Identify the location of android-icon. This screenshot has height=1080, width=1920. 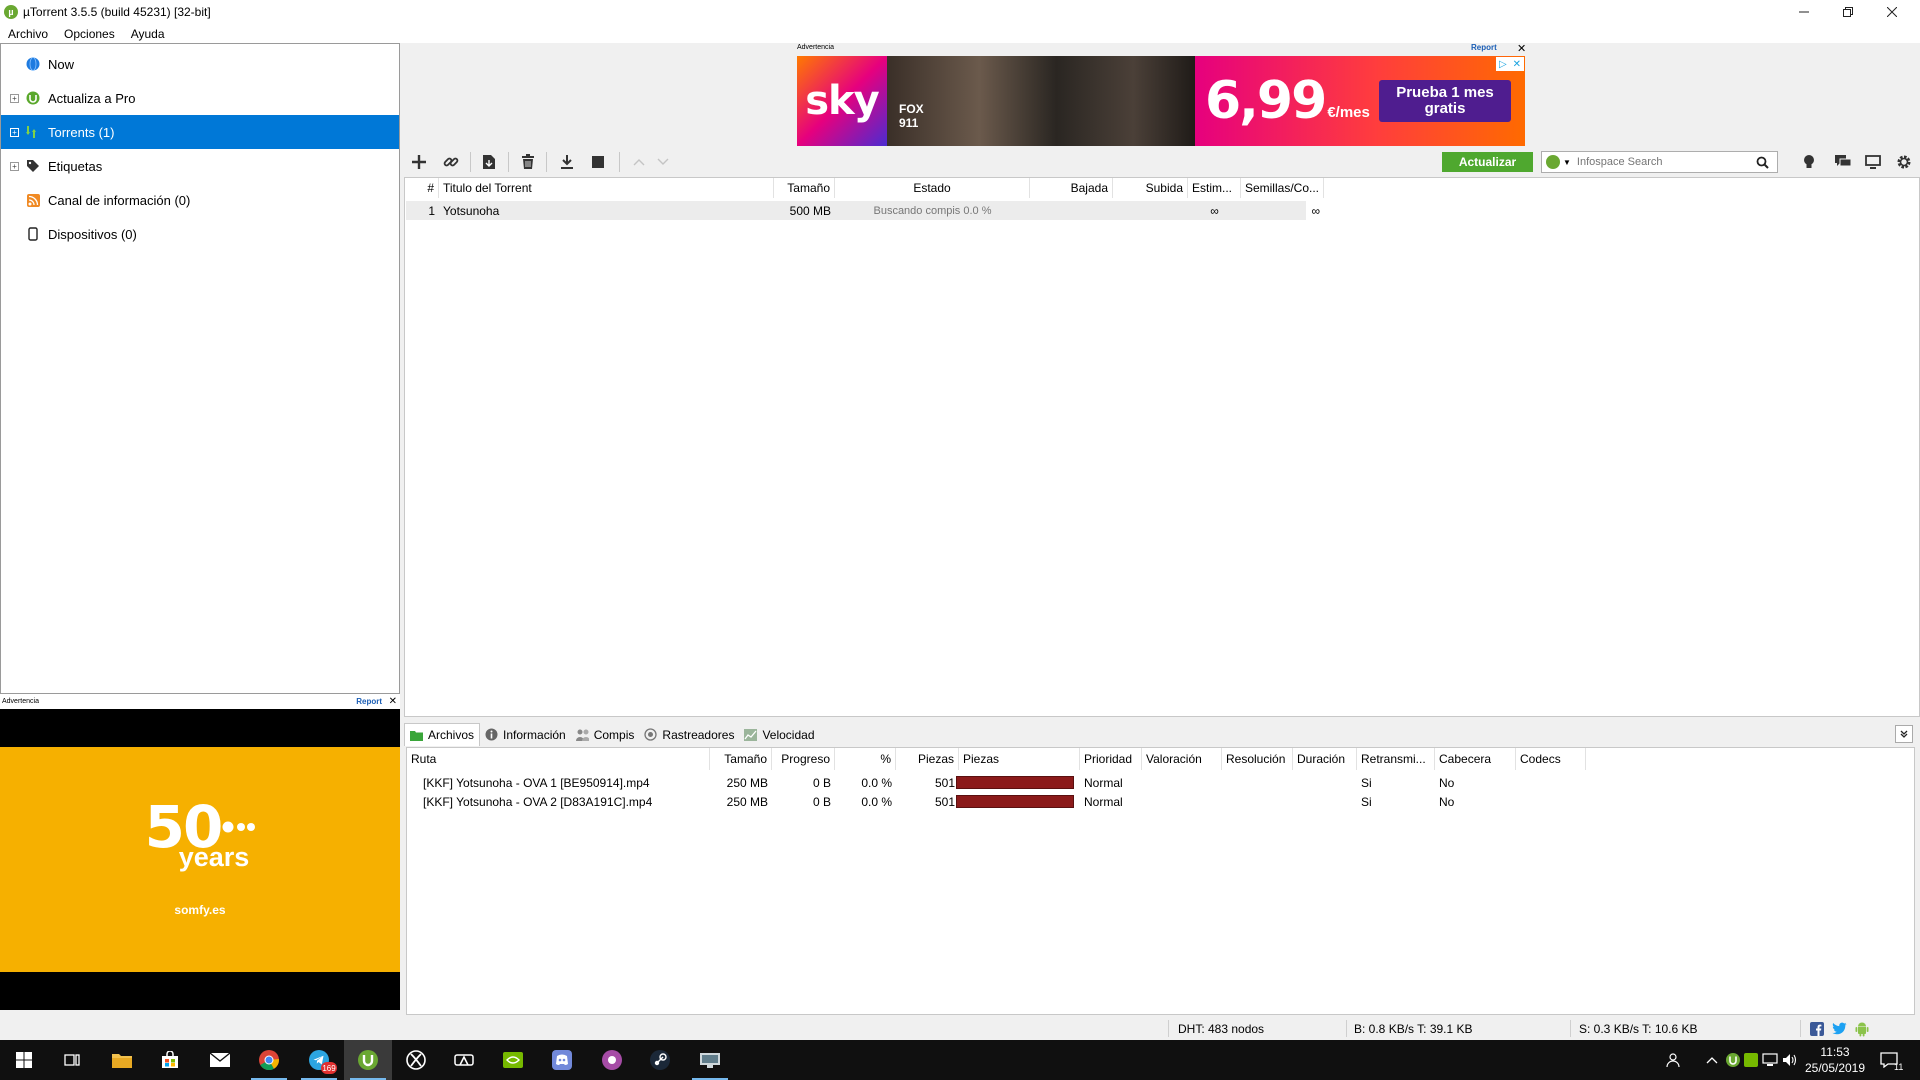
(1862, 1029).